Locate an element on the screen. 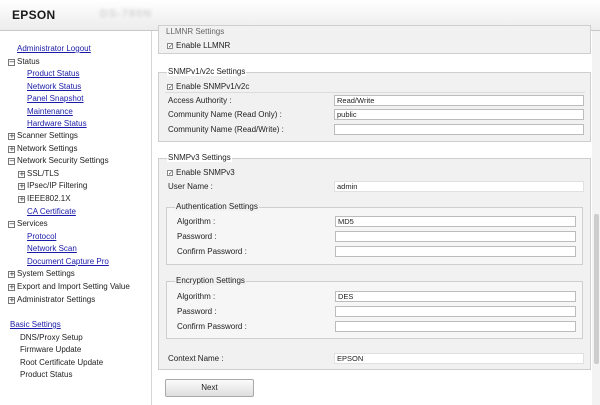  sidebar-item-dns-proxy: DNS/Proxy Setup is located at coordinates (51, 338).